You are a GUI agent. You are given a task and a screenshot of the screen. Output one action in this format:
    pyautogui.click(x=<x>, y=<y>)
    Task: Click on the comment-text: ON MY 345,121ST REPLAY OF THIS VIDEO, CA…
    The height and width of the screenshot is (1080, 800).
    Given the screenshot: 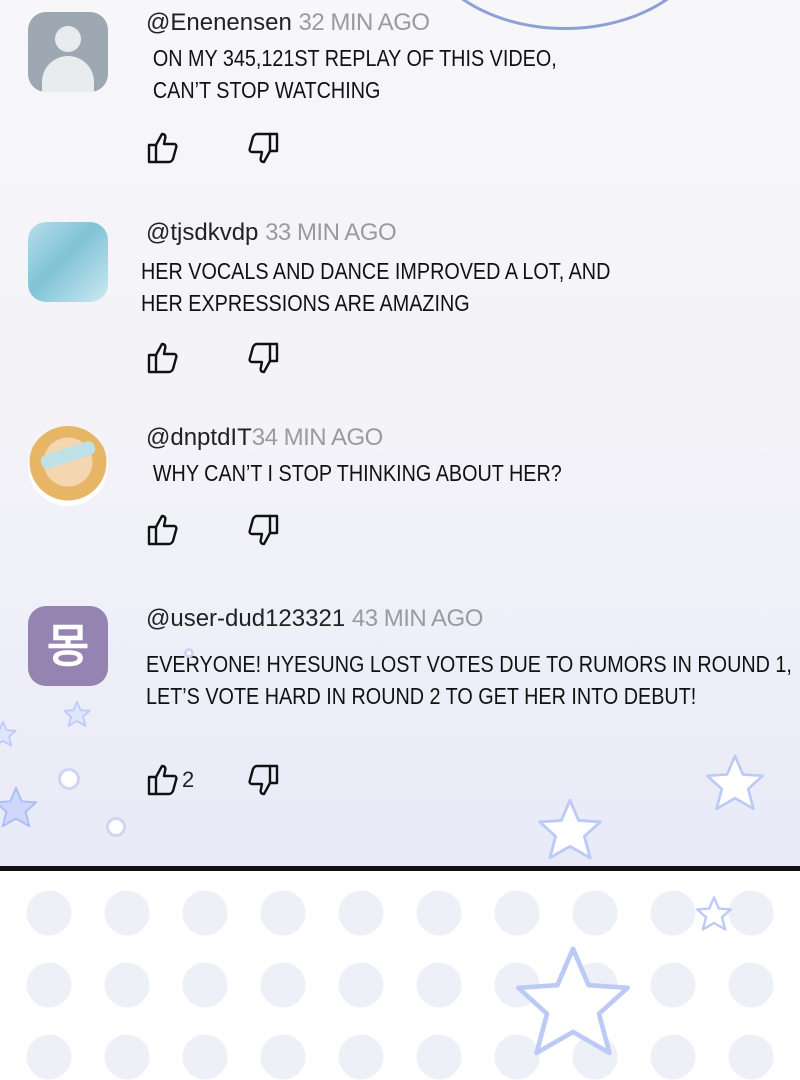 What is the action you would take?
    pyautogui.click(x=412, y=74)
    